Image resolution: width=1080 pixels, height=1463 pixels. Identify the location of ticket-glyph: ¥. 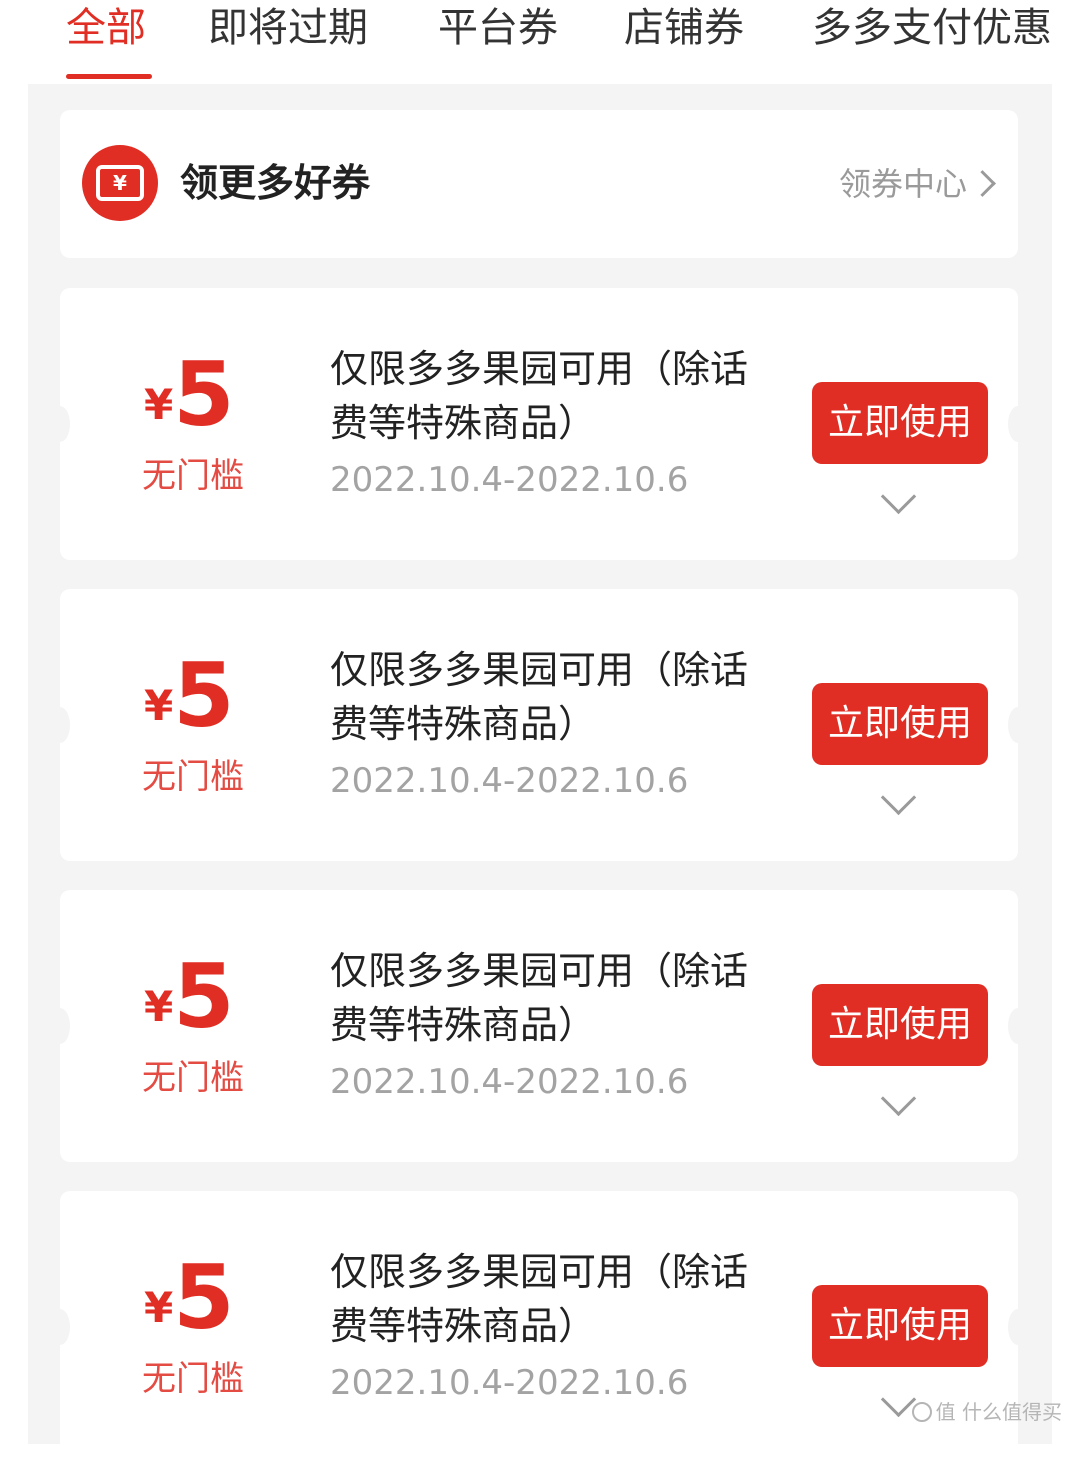
(120, 183).